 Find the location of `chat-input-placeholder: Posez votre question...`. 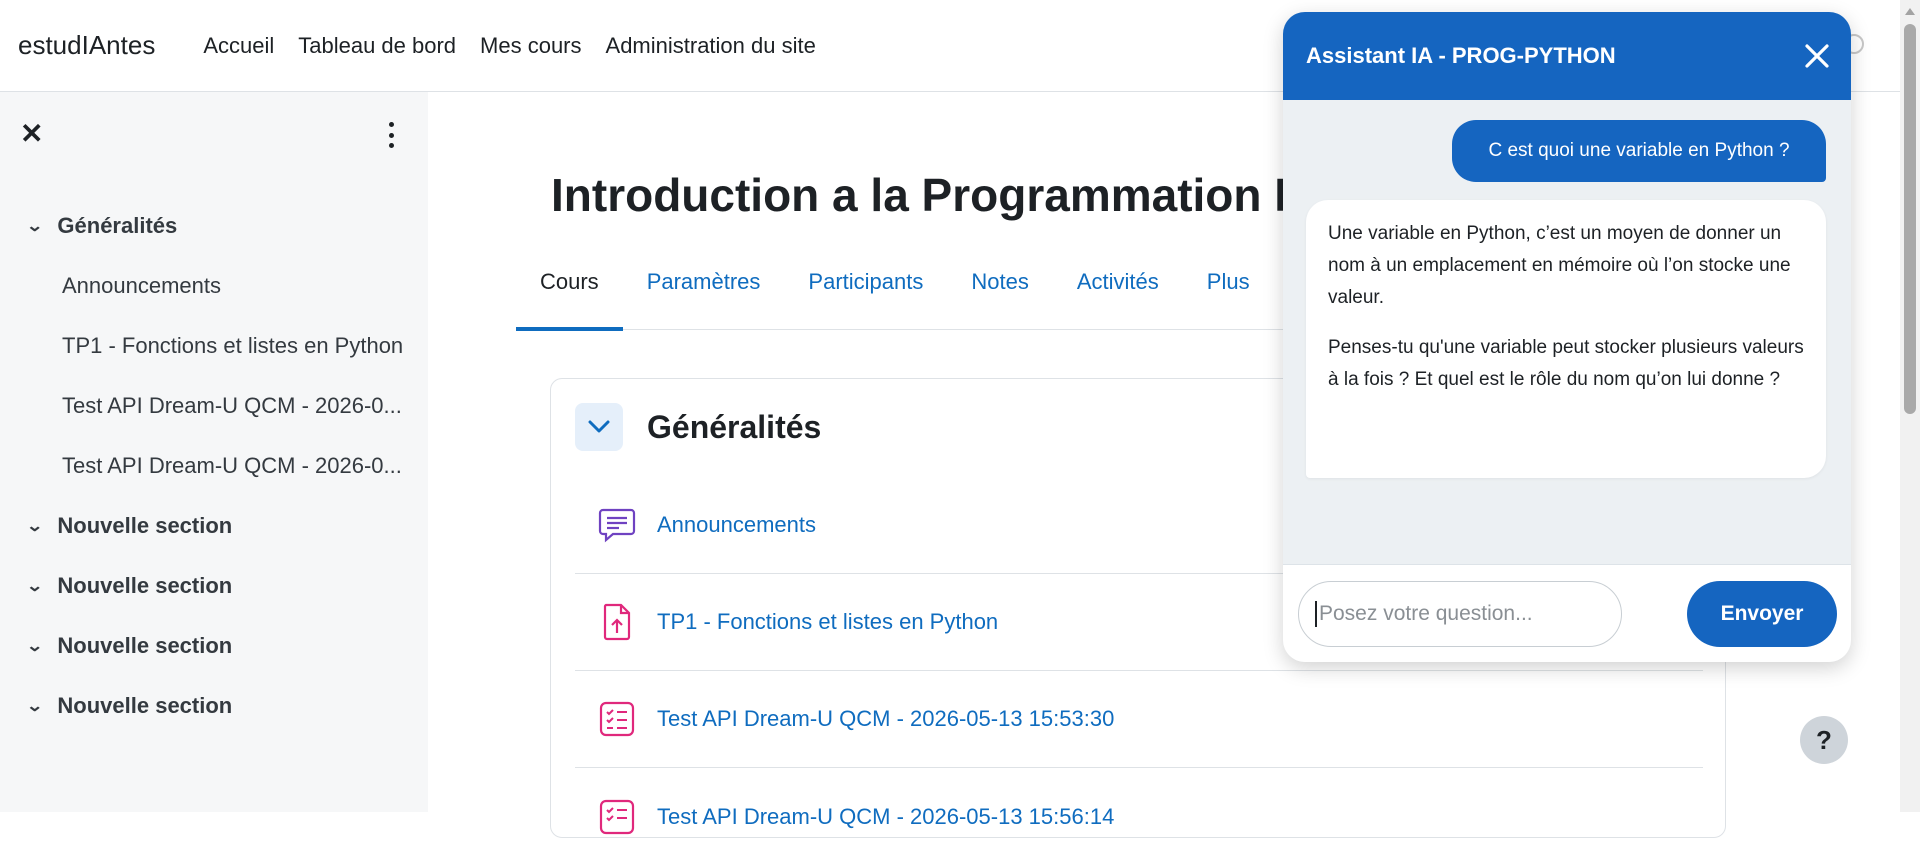

chat-input-placeholder: Posez votre question... is located at coordinates (1426, 613).